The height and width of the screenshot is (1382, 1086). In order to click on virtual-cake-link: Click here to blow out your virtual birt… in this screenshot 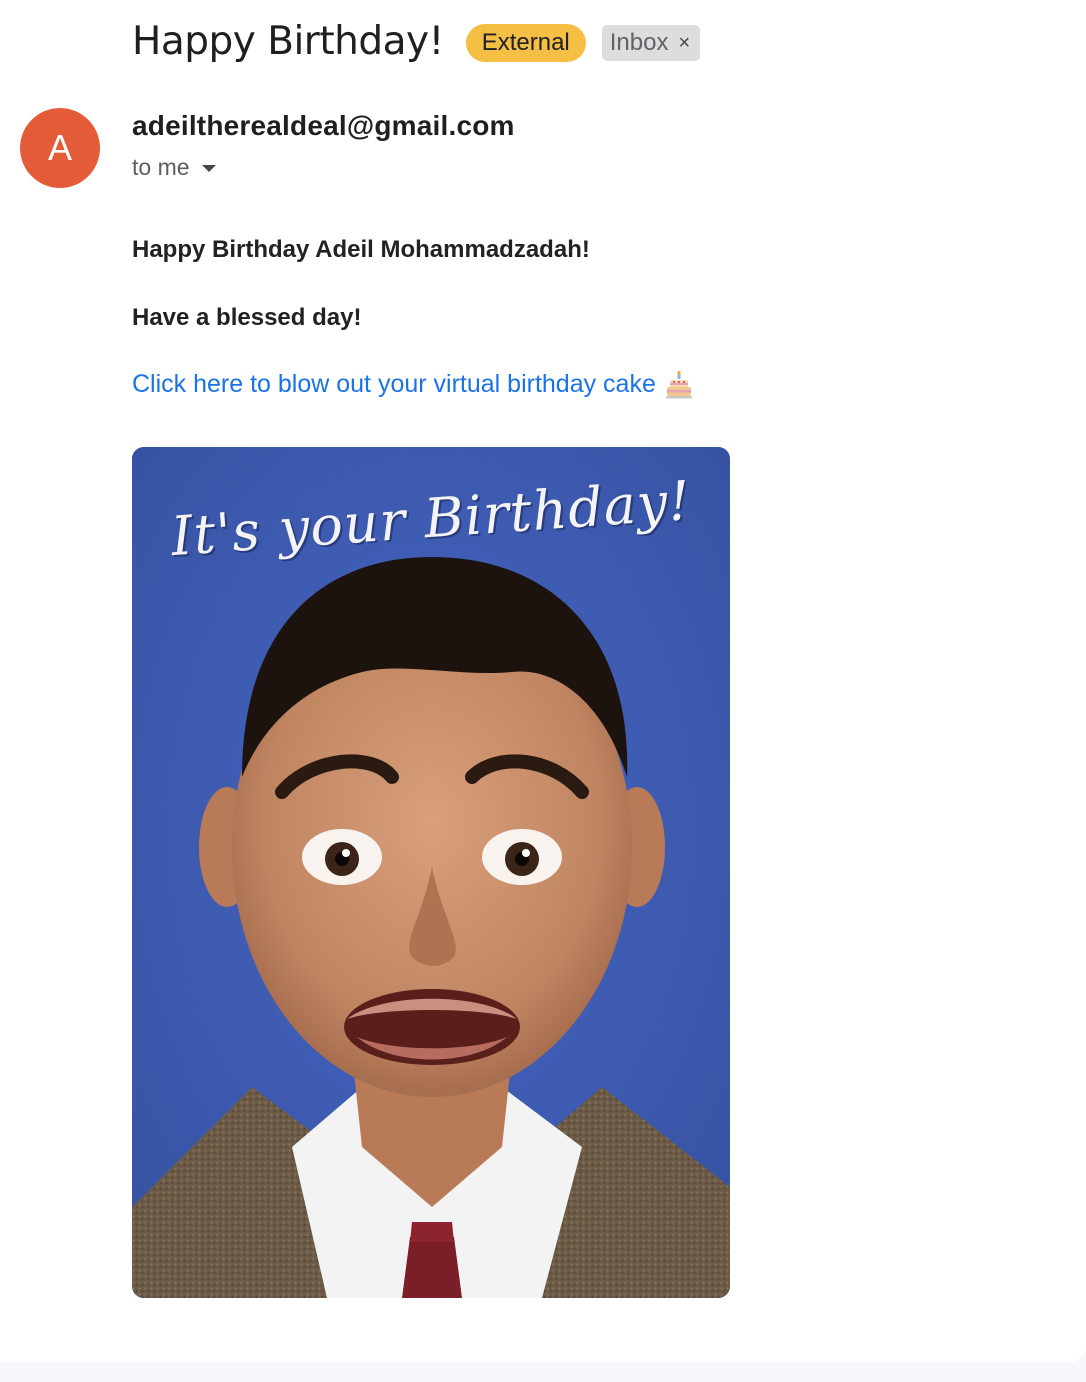, I will do `click(412, 384)`.